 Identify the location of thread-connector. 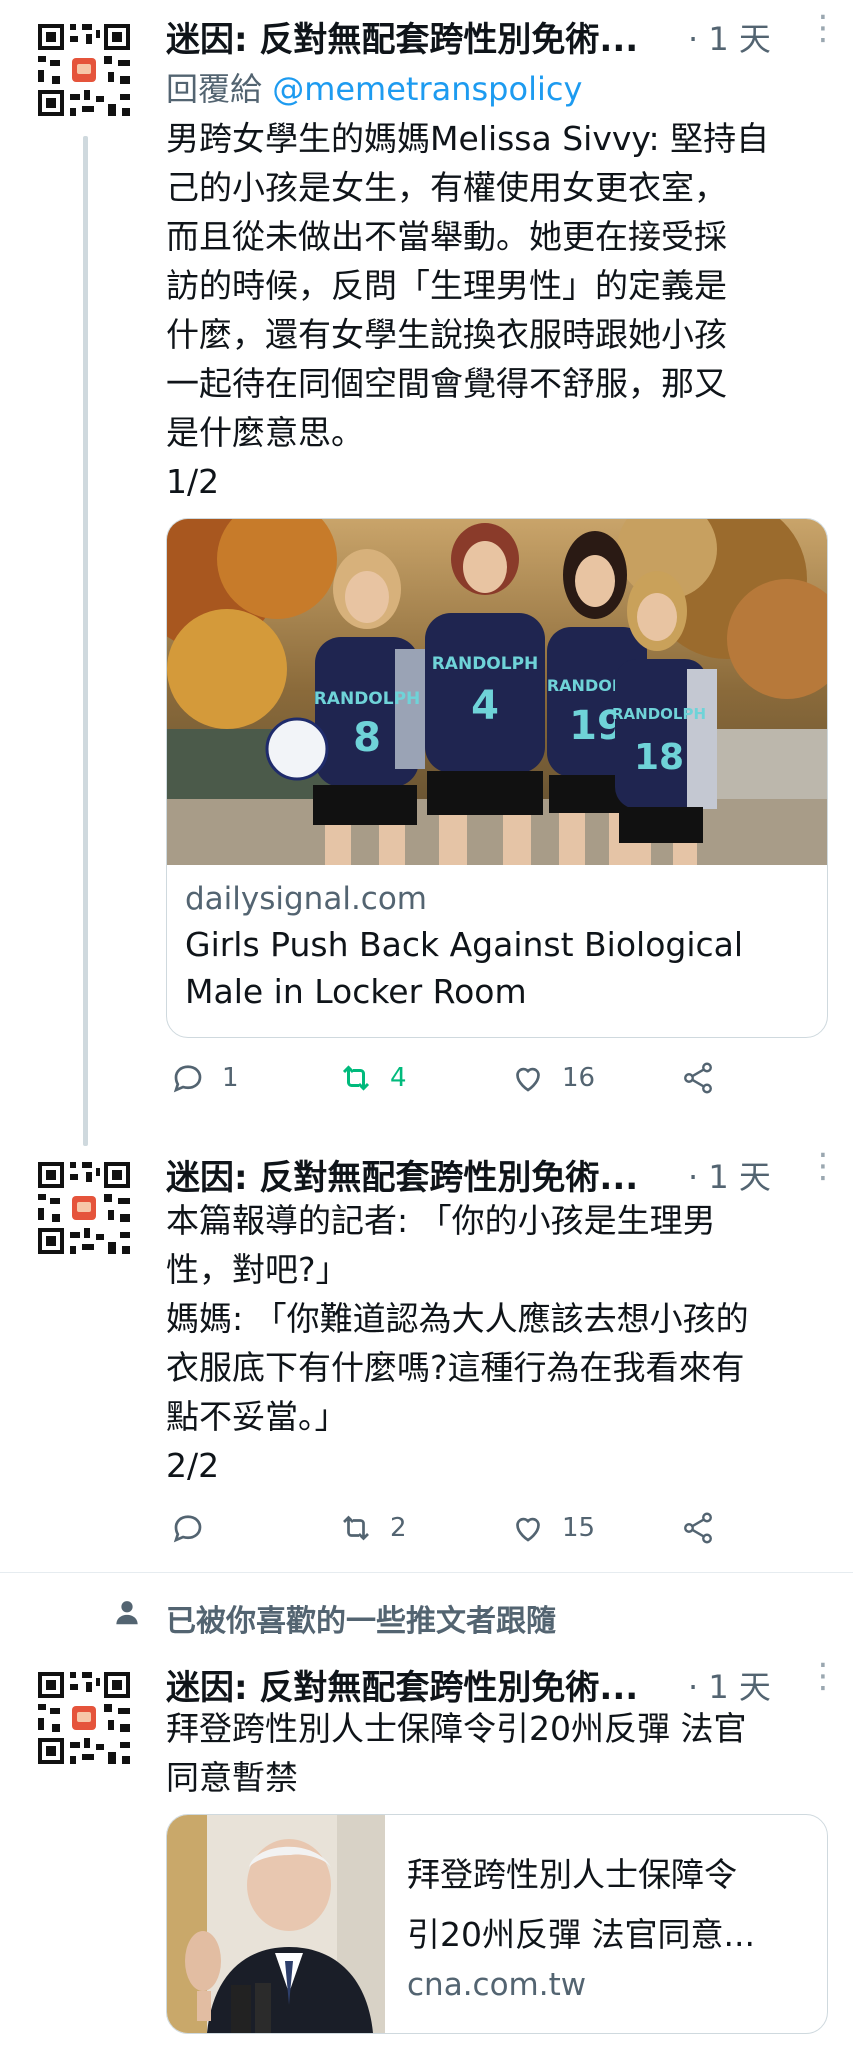
(85, 641).